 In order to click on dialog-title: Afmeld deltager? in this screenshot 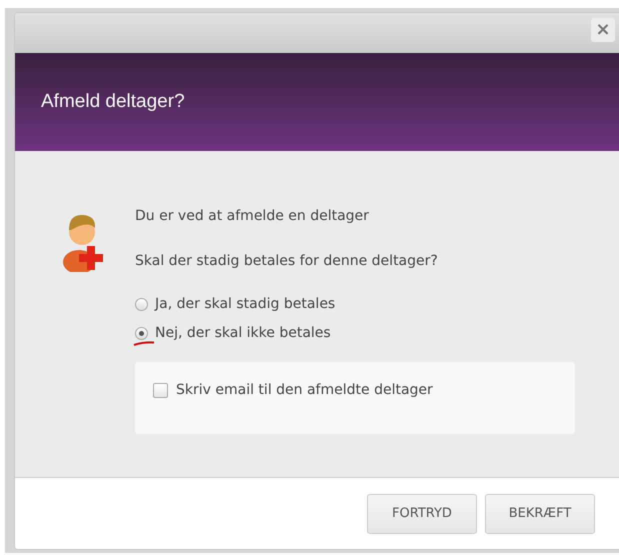, I will do `click(113, 102)`.